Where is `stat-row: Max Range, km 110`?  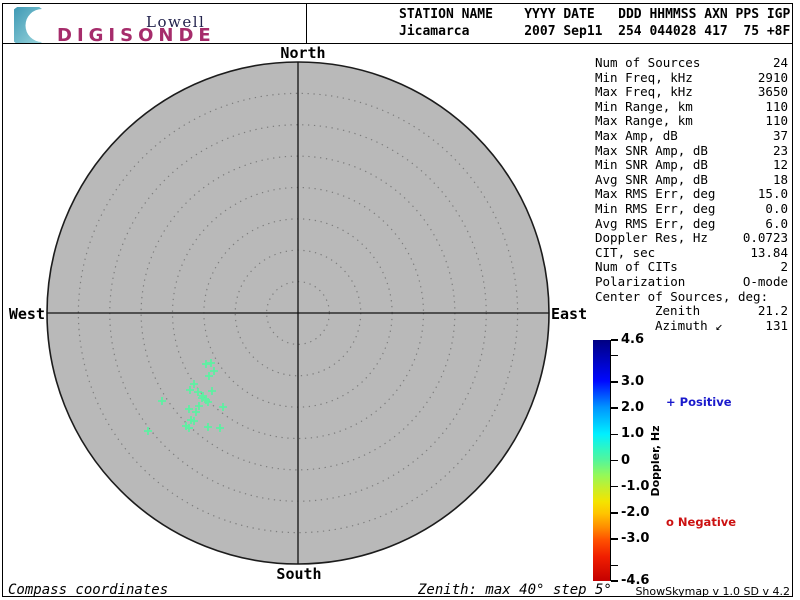 stat-row: Max Range, km 110 is located at coordinates (691, 121).